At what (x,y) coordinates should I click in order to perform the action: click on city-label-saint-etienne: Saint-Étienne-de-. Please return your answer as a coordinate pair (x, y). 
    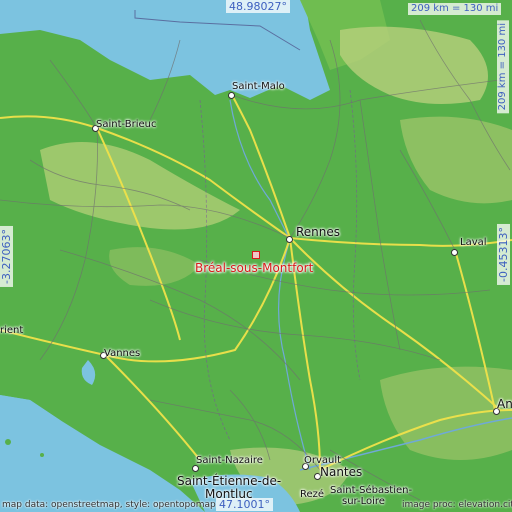
    Looking at the image, I should click on (229, 481).